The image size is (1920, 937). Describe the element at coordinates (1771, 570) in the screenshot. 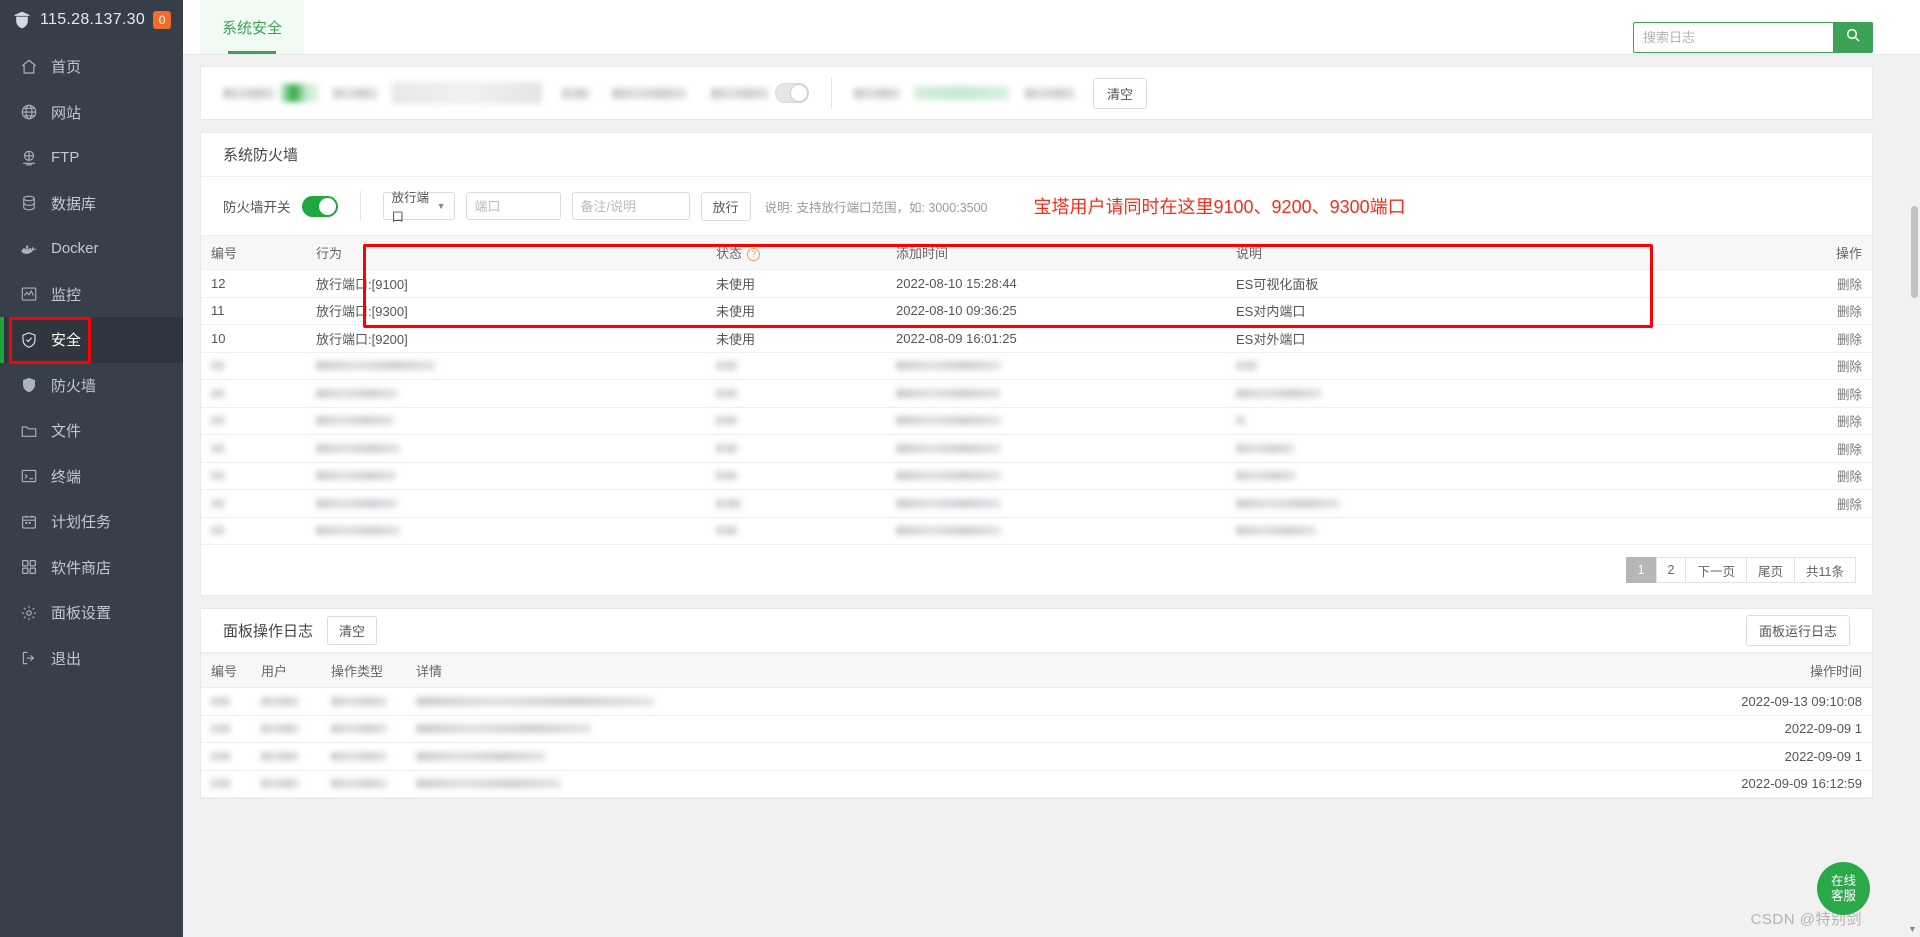

I see `last-page-button: 尾页` at that location.